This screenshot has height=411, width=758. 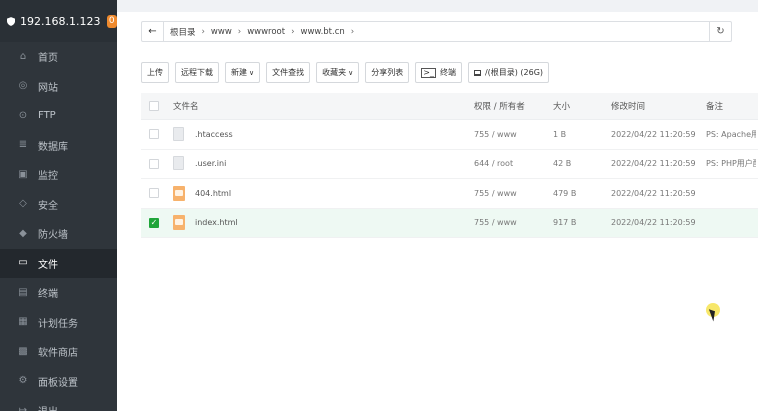 What do you see at coordinates (53, 236) in the screenshot?
I see `sidebar-item-label: 防火墙` at bounding box center [53, 236].